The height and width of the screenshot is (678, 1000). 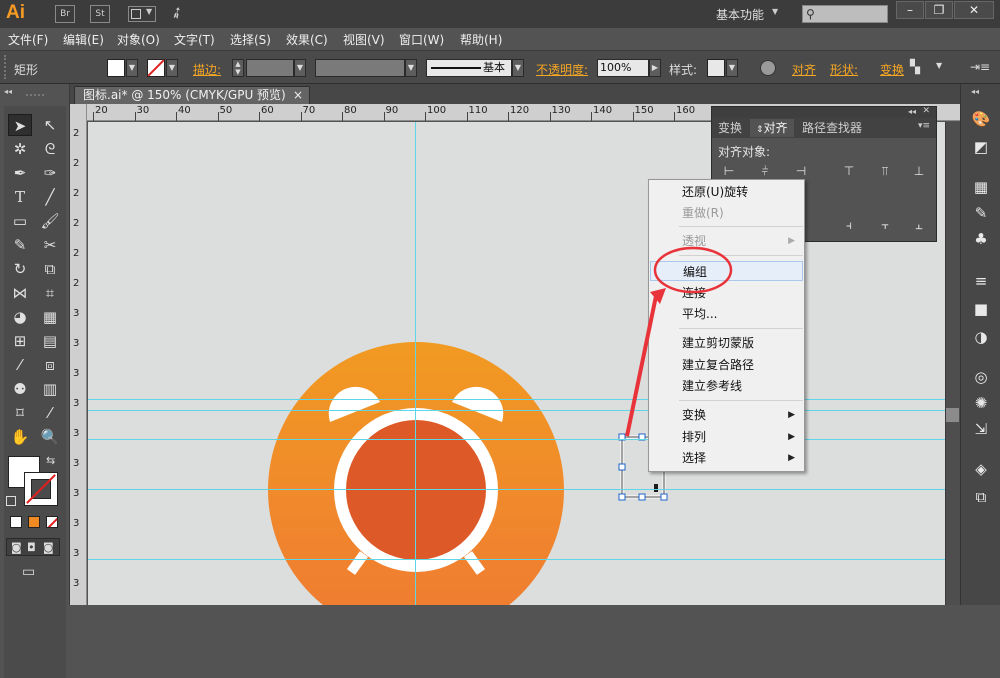 What do you see at coordinates (50, 341) in the screenshot?
I see `gradient-tool-icon: ▤` at bounding box center [50, 341].